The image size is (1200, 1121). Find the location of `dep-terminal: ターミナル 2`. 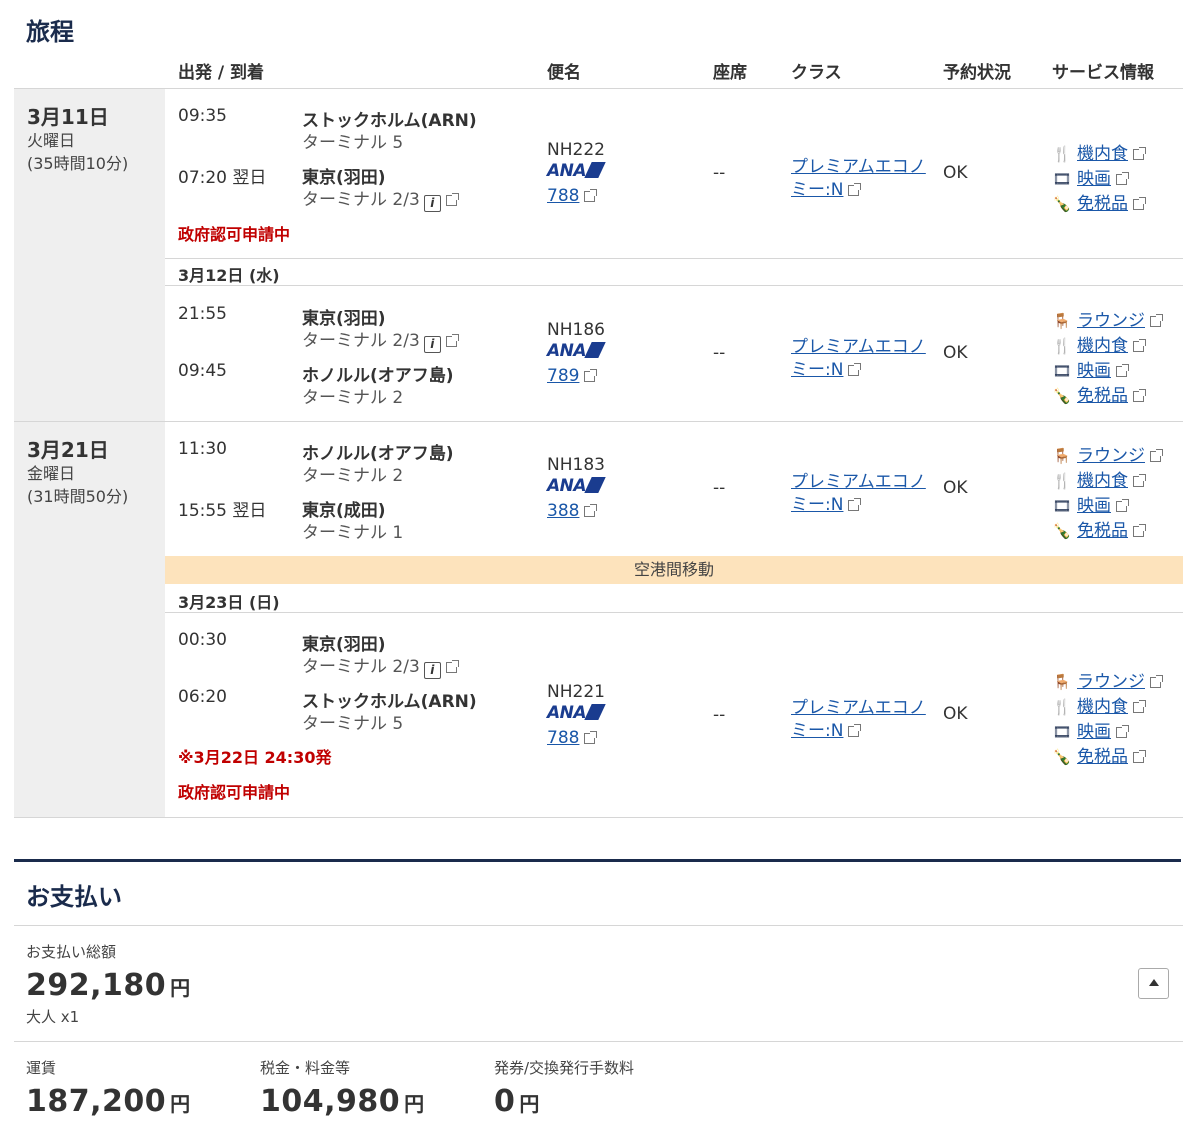

dep-terminal: ターミナル 2 is located at coordinates (353, 476).